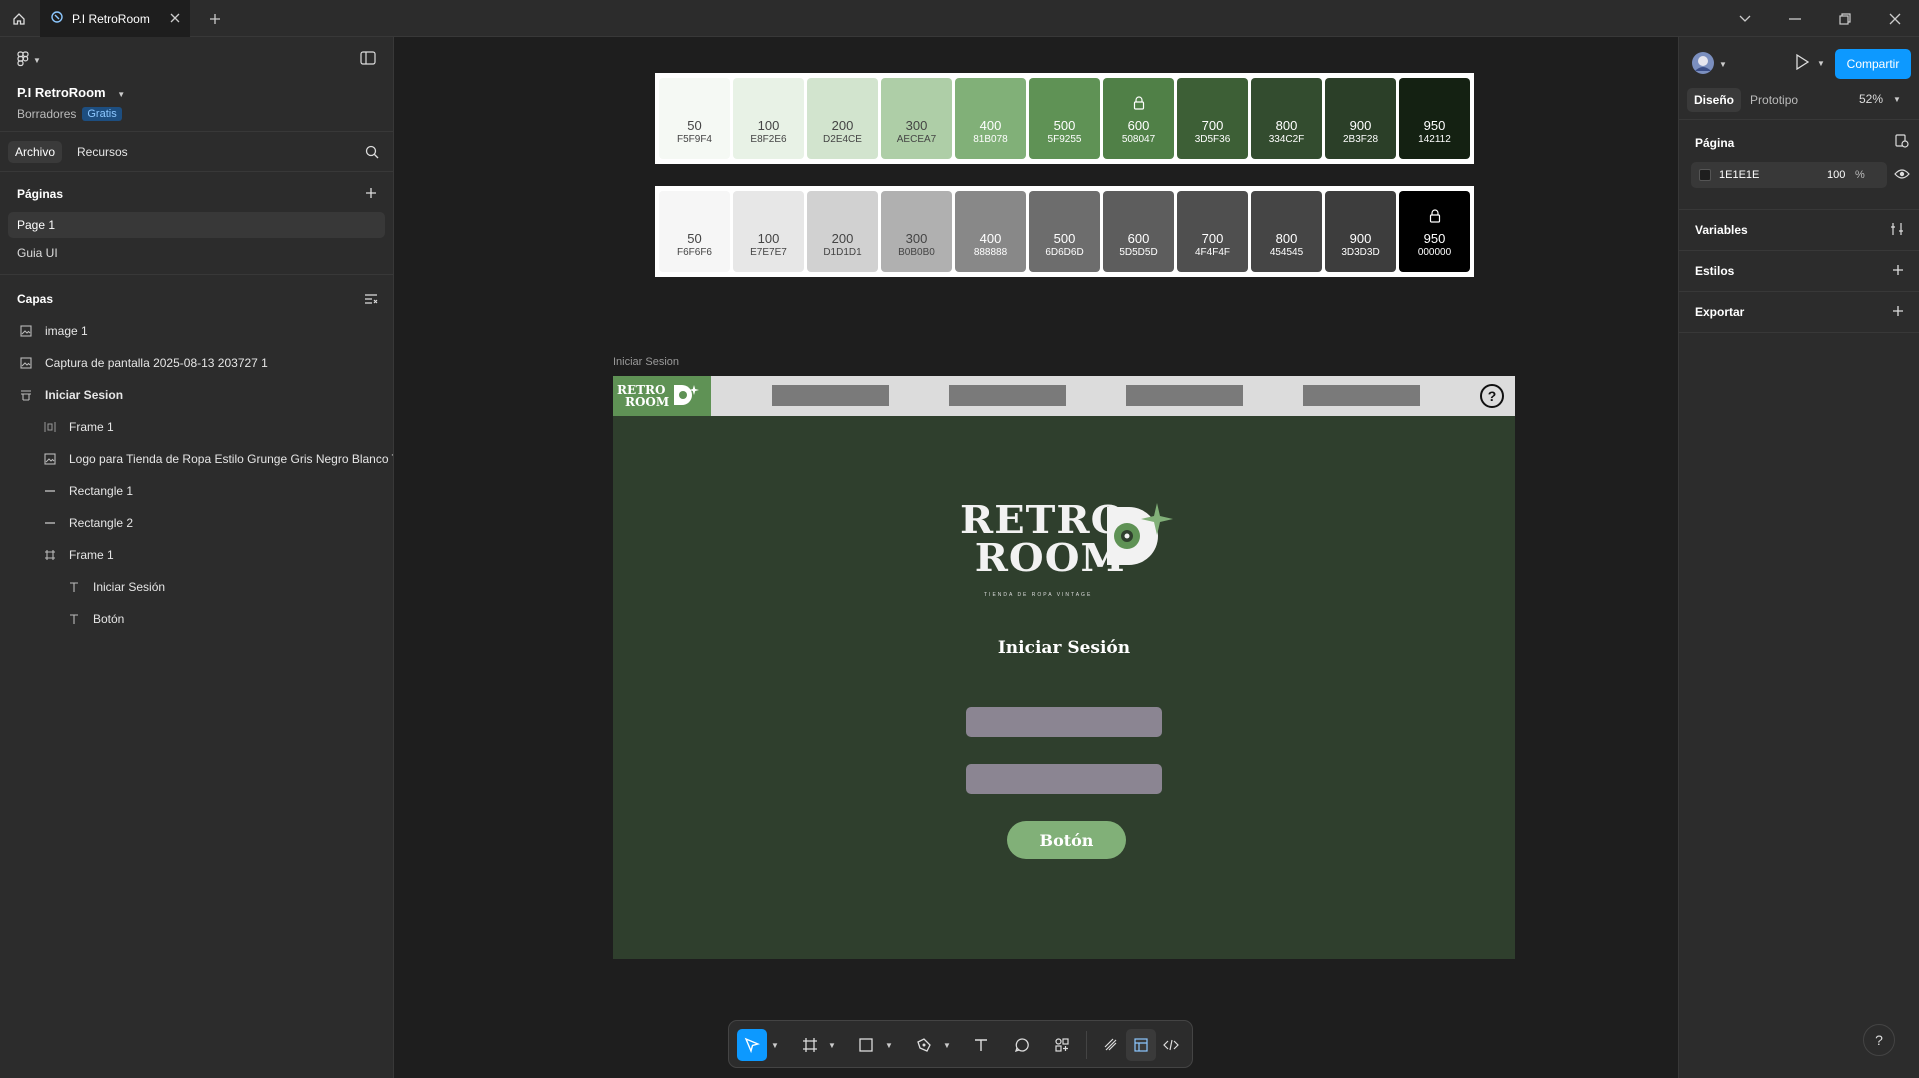  I want to click on frame-navbar: RETRO ROOM ?, so click(1064, 396).